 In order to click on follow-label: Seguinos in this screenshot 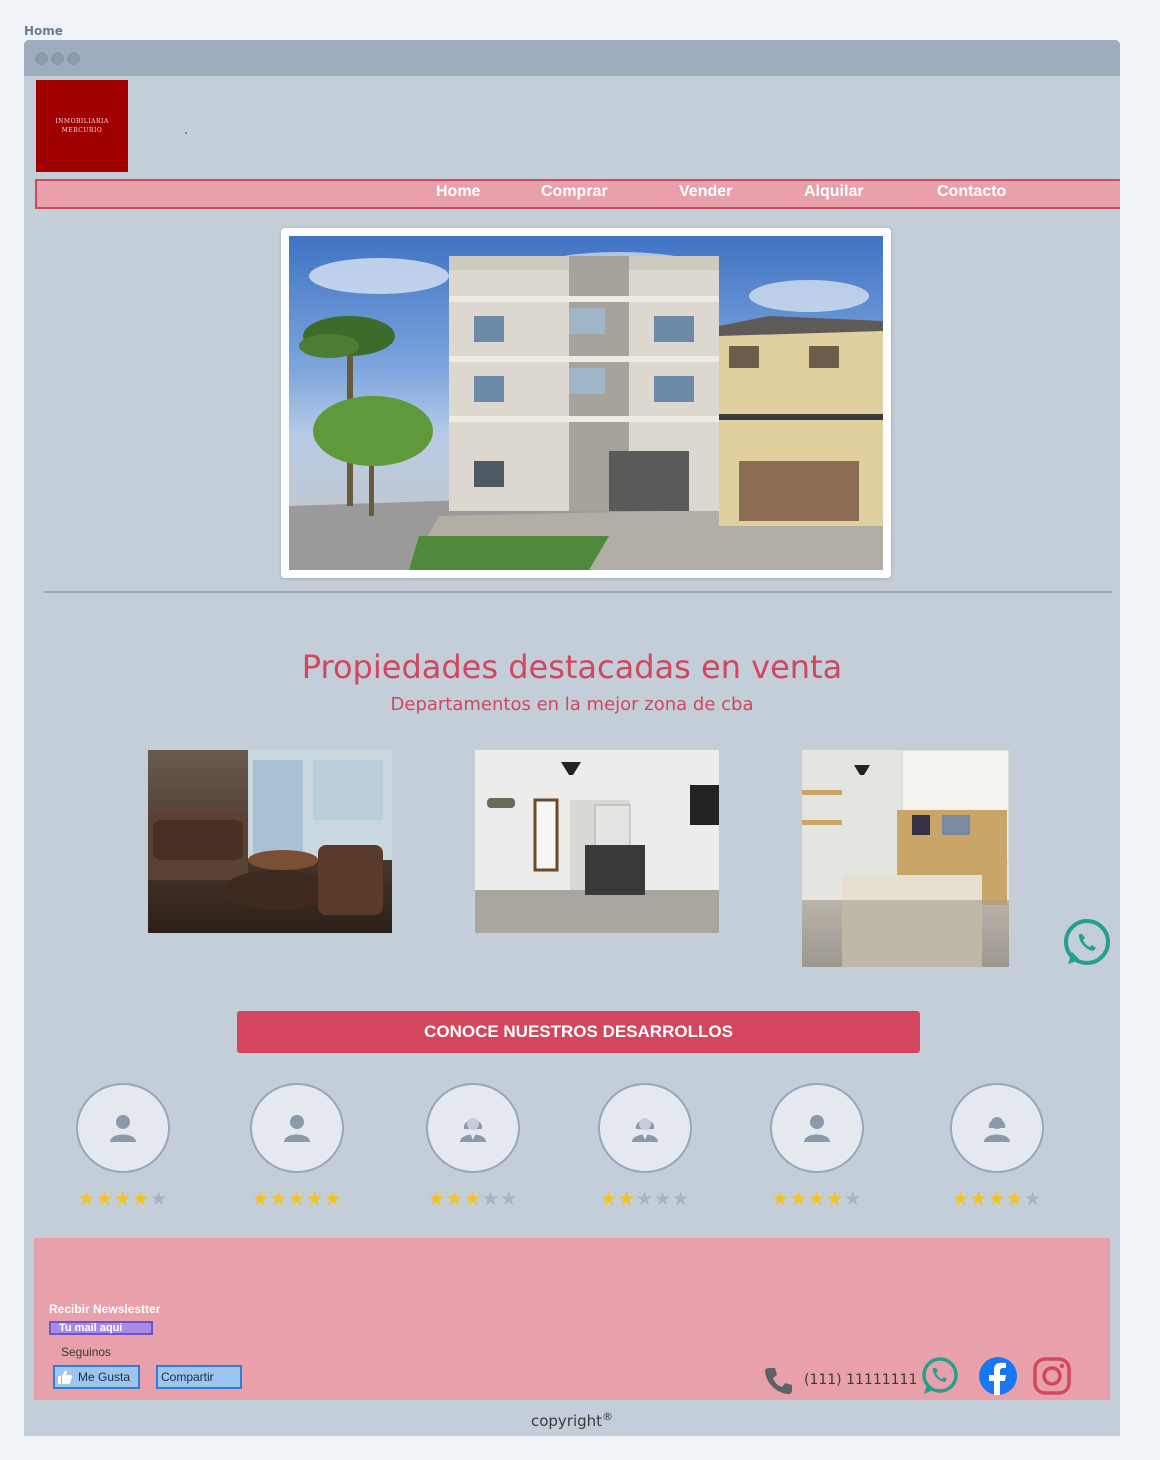, I will do `click(86, 1352)`.